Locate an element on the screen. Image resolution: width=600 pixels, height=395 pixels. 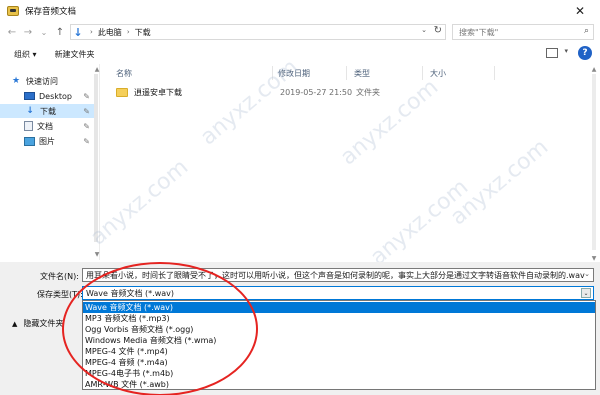
file-modified: 2019-05-27 21:50 is located at coordinates (316, 92).